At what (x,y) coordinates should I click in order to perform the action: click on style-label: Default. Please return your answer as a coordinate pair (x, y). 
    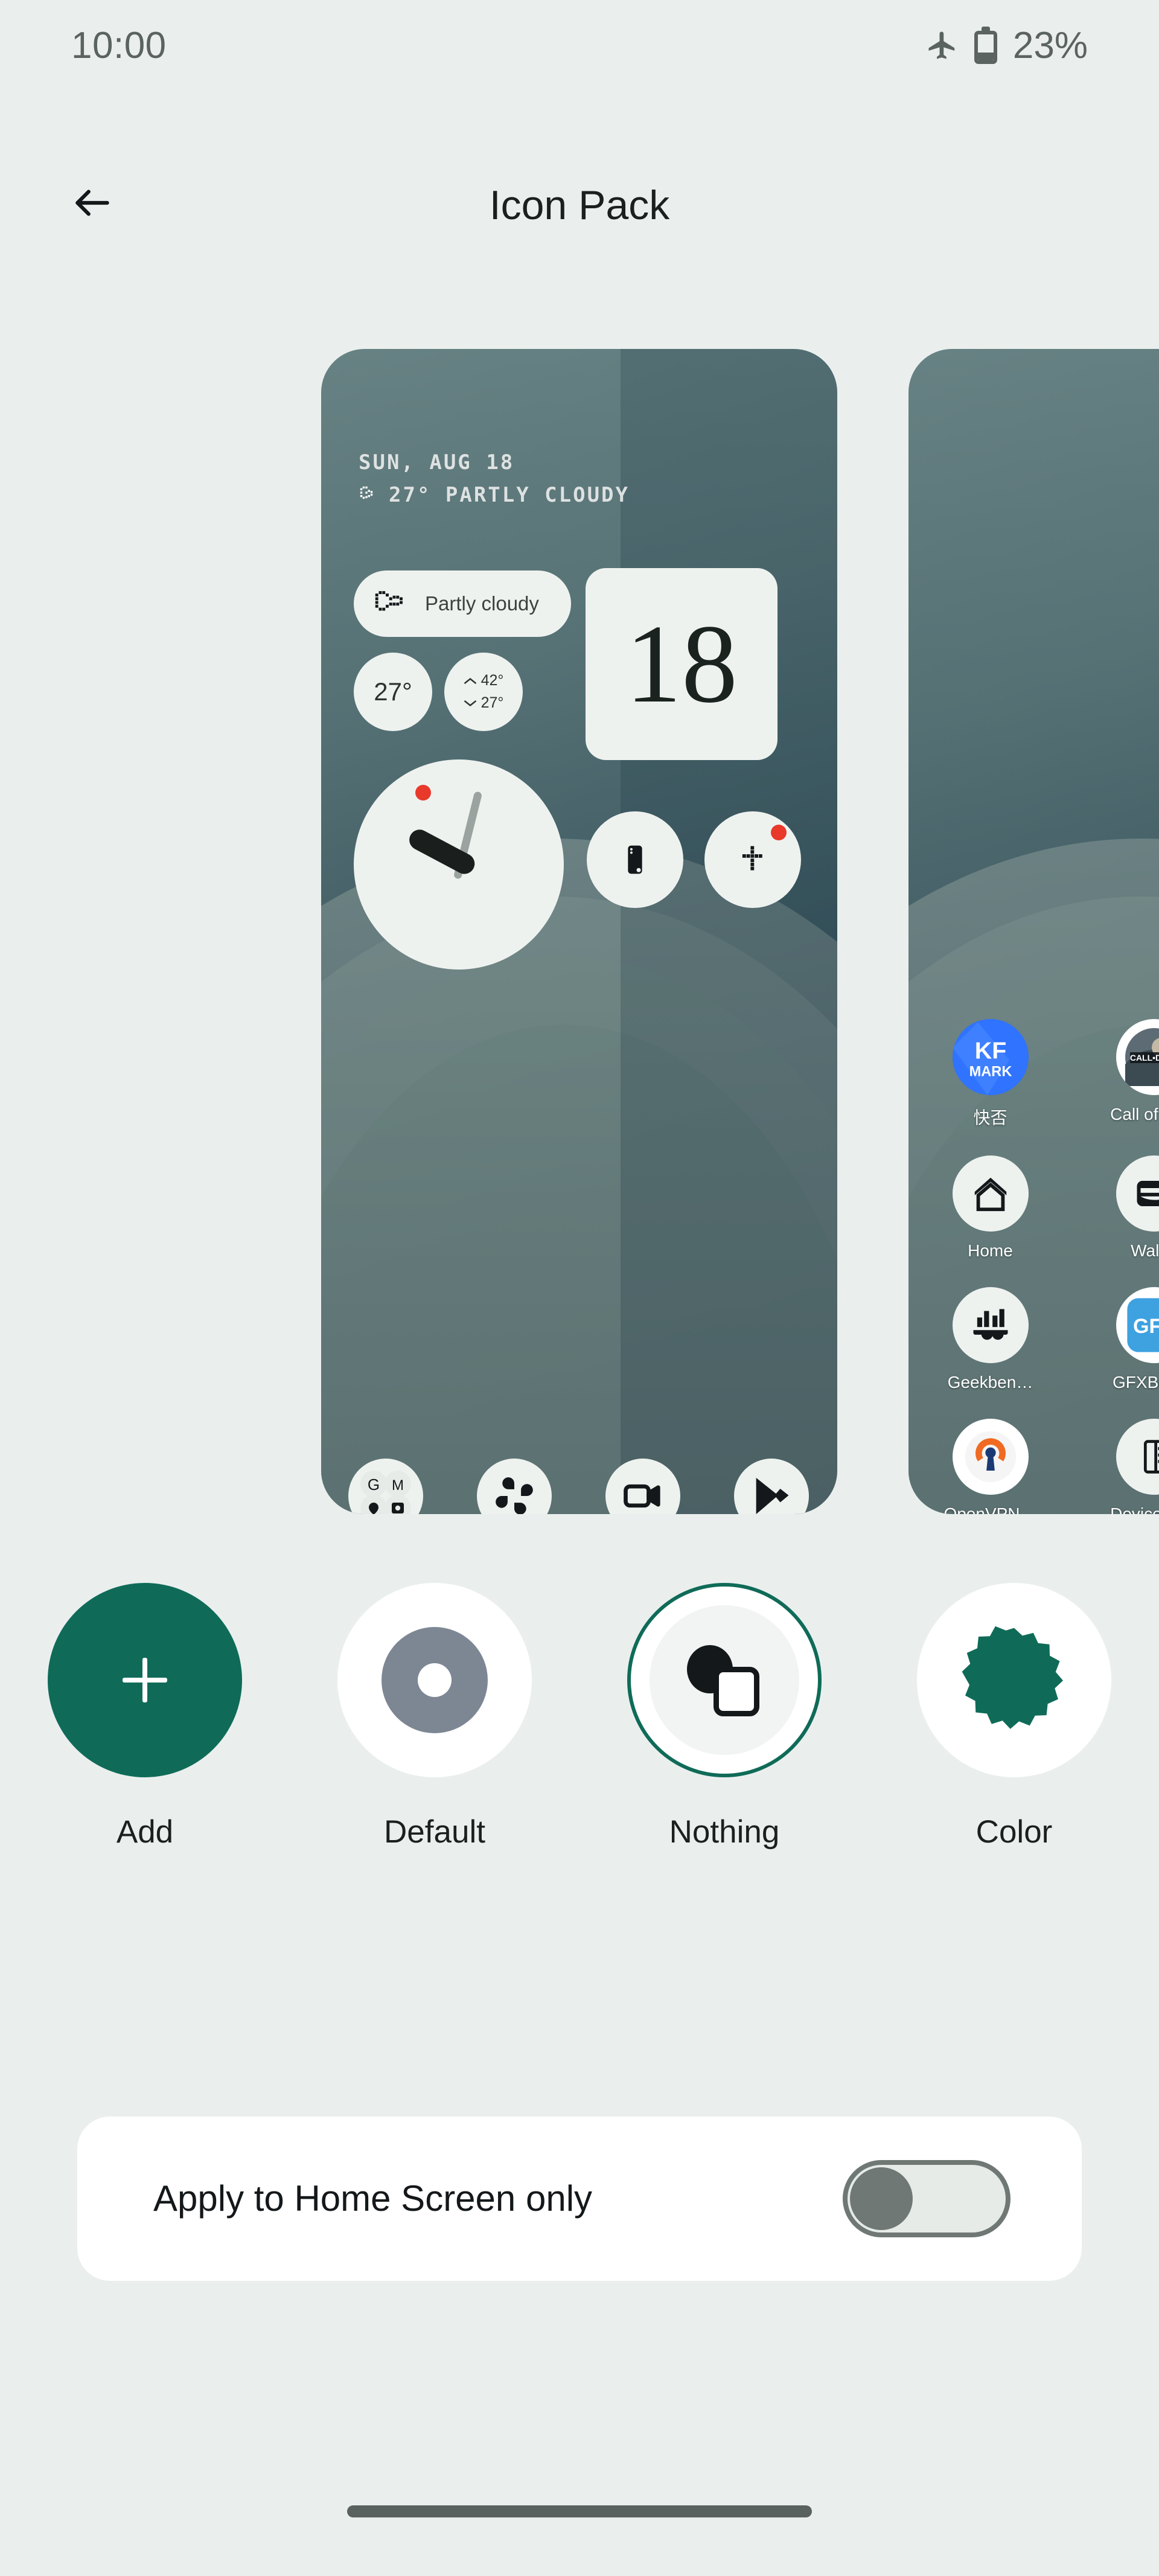
    Looking at the image, I should click on (434, 1832).